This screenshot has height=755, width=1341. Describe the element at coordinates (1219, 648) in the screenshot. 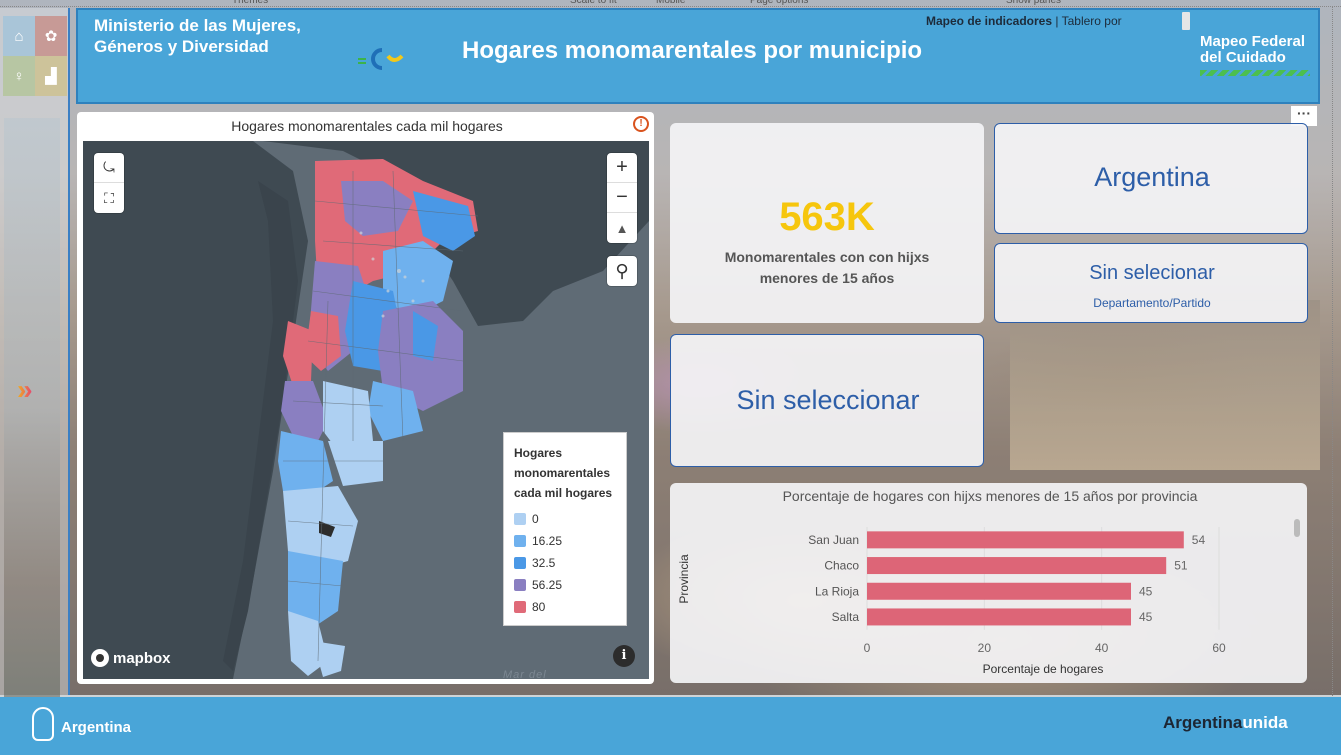

I see `x-tick-label: 60` at that location.